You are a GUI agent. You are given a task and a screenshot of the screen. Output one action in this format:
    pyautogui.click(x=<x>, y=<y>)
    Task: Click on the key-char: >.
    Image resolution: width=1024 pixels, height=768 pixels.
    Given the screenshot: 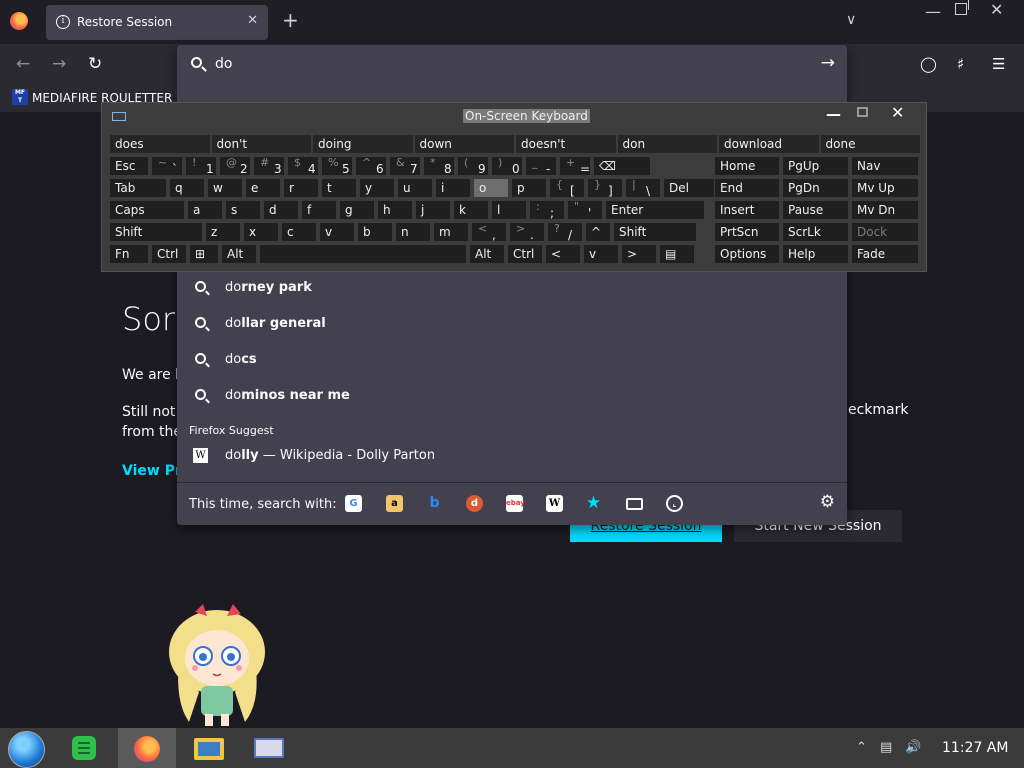 What is the action you would take?
    pyautogui.click(x=527, y=232)
    